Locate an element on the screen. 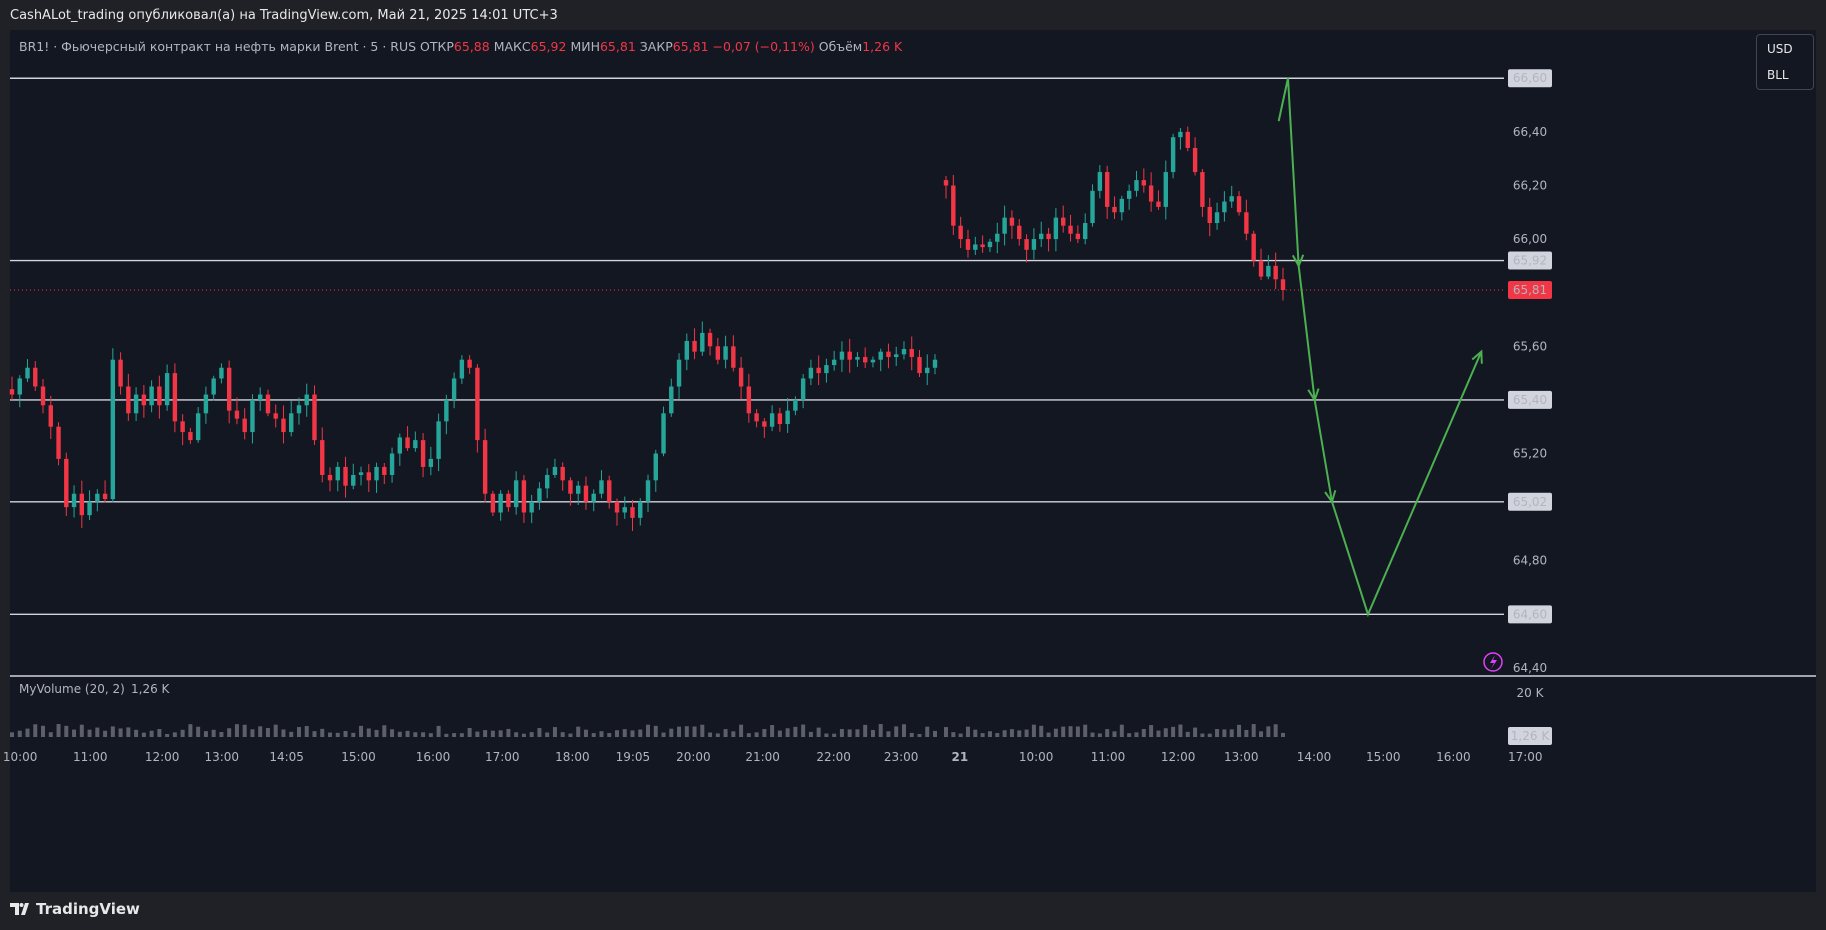 The image size is (1826, 930). volume-axis-current: 1,26 K is located at coordinates (1531, 736).